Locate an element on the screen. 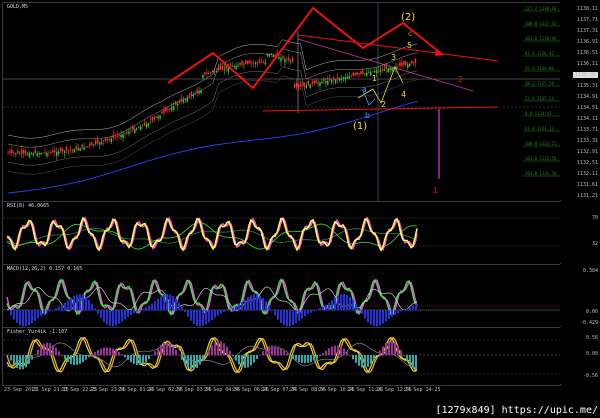 Image resolution: width=600 pixels, height=418 pixels. wave-label-2-small: 2 is located at coordinates (384, 104).